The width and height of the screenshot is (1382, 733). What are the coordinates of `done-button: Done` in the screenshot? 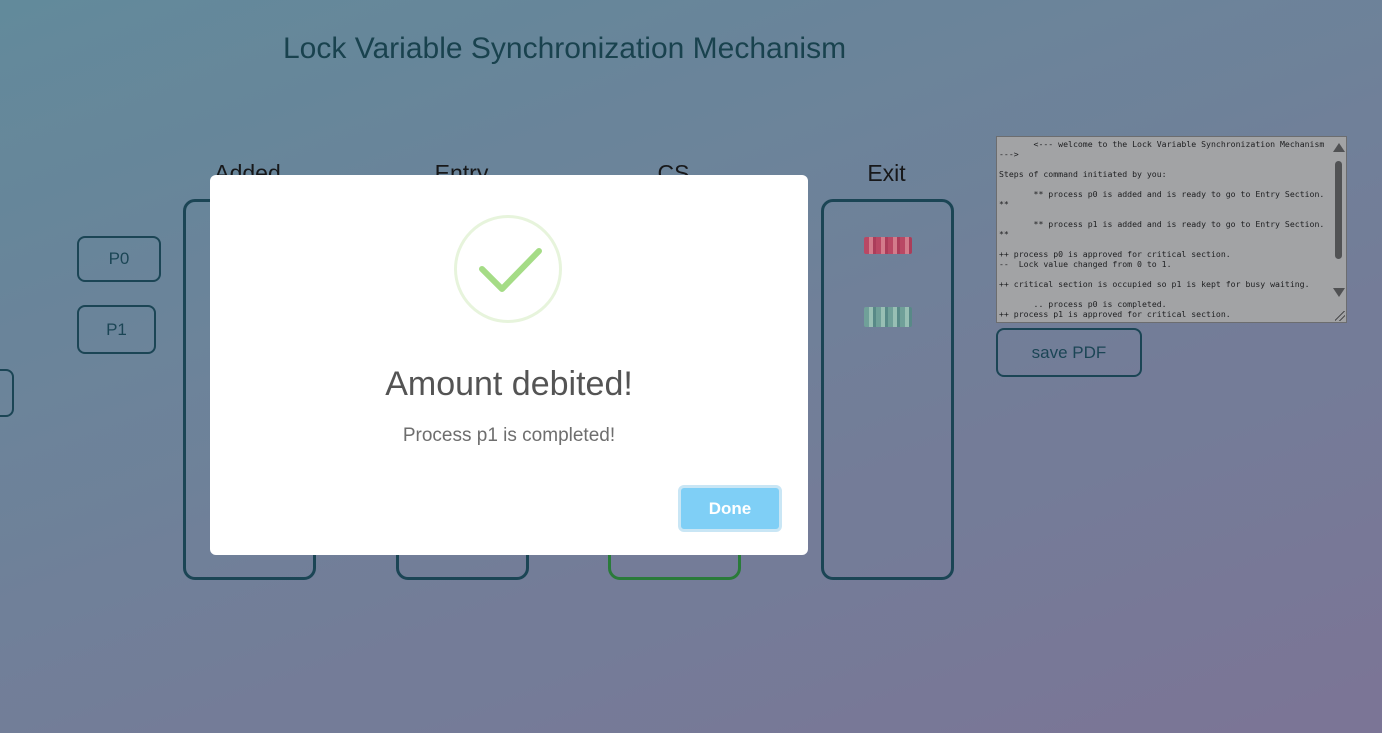 It's located at (730, 508).